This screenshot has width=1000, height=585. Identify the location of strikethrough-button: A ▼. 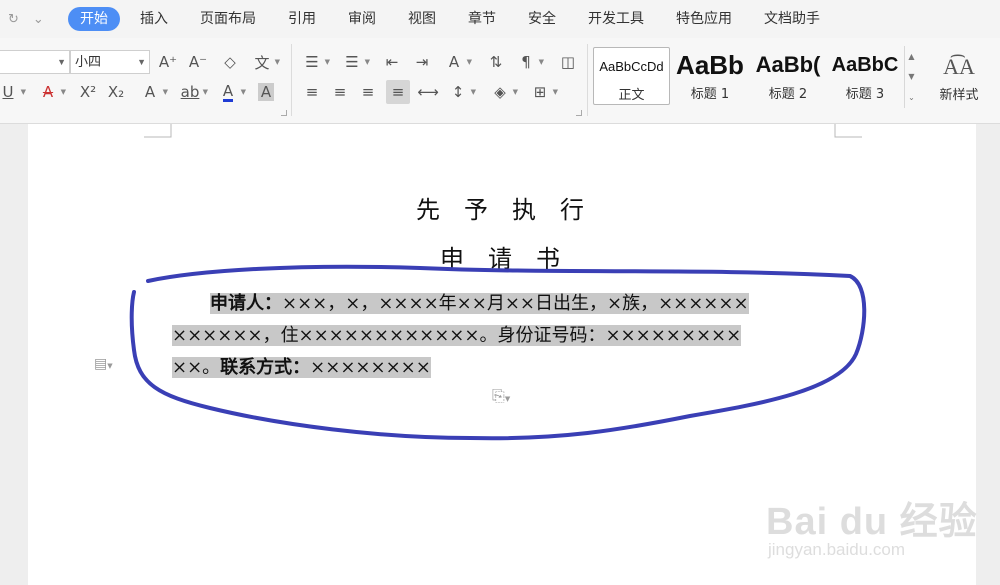
(51, 92).